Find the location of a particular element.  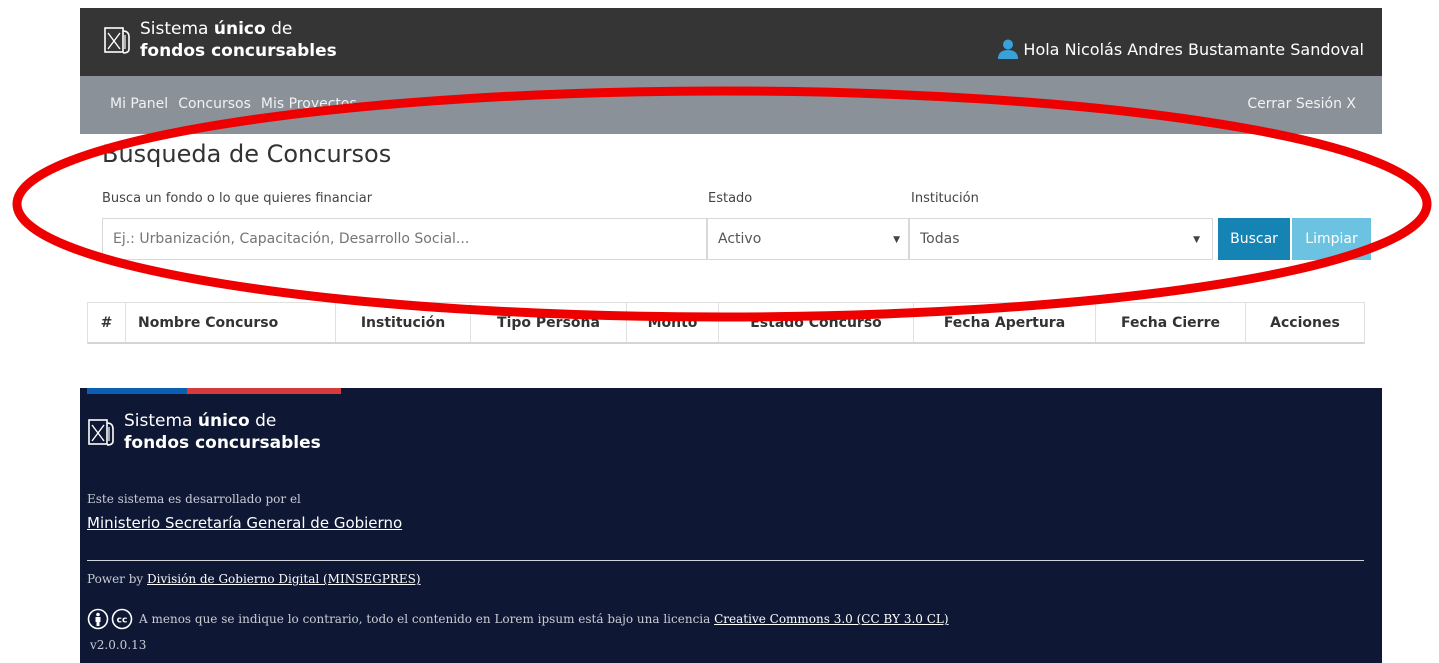

institucion-select: Todas ▼ is located at coordinates (1061, 239).